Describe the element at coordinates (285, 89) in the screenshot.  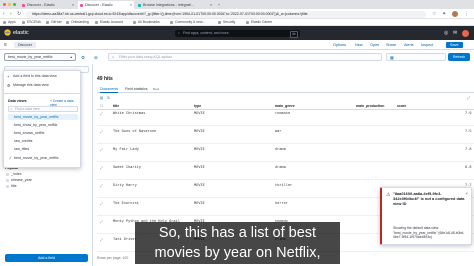
I see `view-mode-tabs: Documents Field statistics Beta` at that location.